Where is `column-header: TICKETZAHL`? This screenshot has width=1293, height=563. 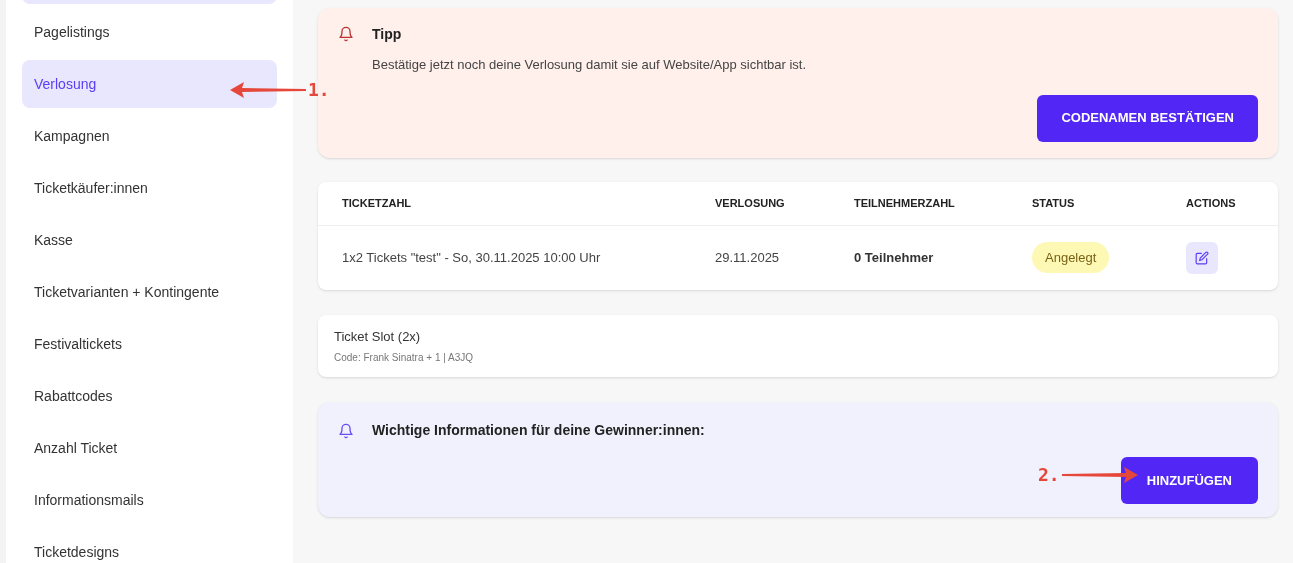 column-header: TICKETZAHL is located at coordinates (377, 204).